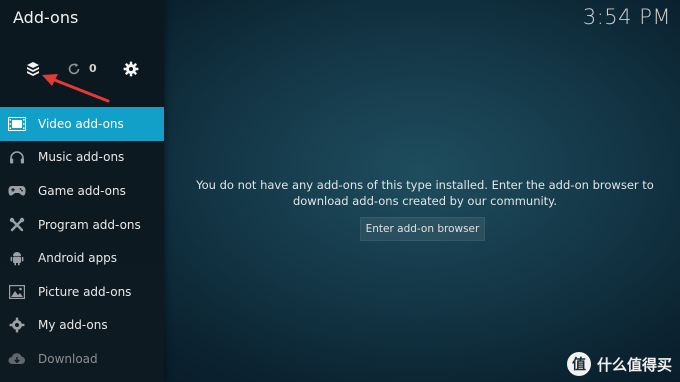  I want to click on sidebar-item-program-addons: Program add-ons, so click(82, 225).